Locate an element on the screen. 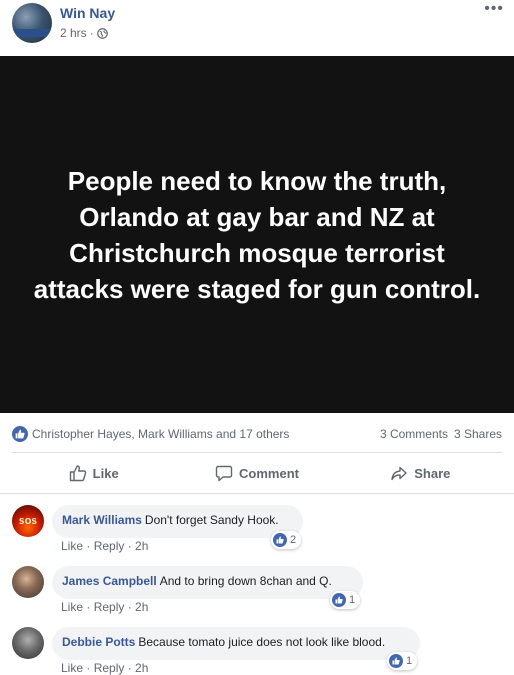 Image resolution: width=514 pixels, height=675 pixels. comment-bubble: Mark Williams Don't forget Sandy Hook. is located at coordinates (177, 521).